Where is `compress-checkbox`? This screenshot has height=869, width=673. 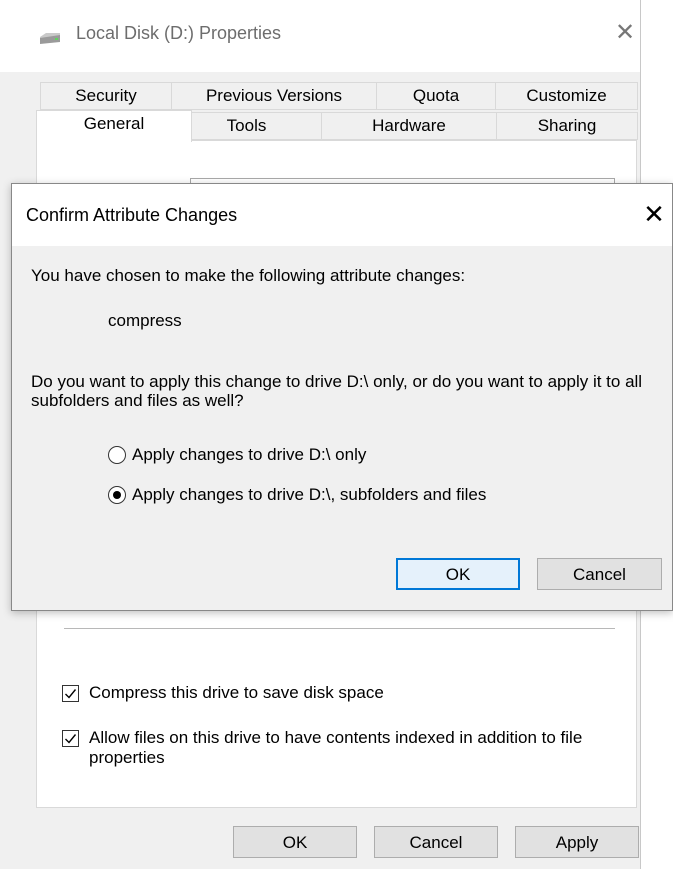 compress-checkbox is located at coordinates (70, 693).